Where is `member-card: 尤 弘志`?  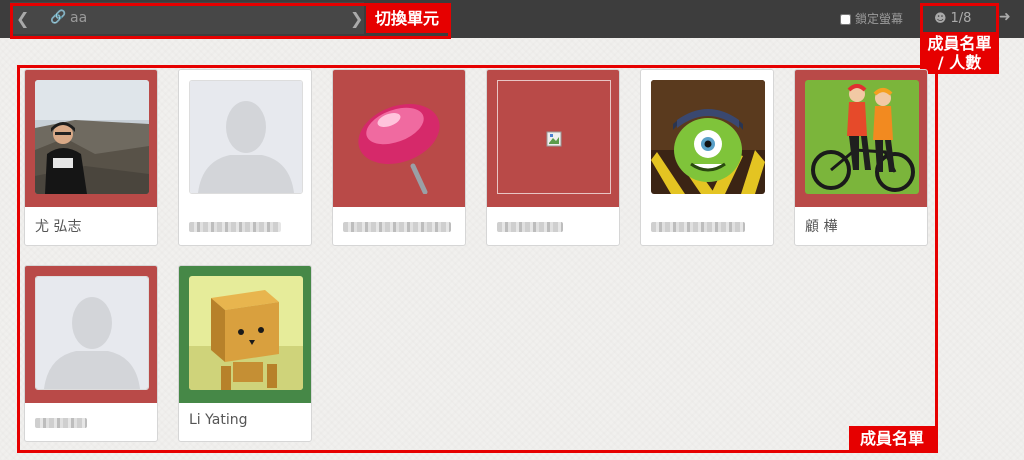 member-card: 尤 弘志 is located at coordinates (91, 157).